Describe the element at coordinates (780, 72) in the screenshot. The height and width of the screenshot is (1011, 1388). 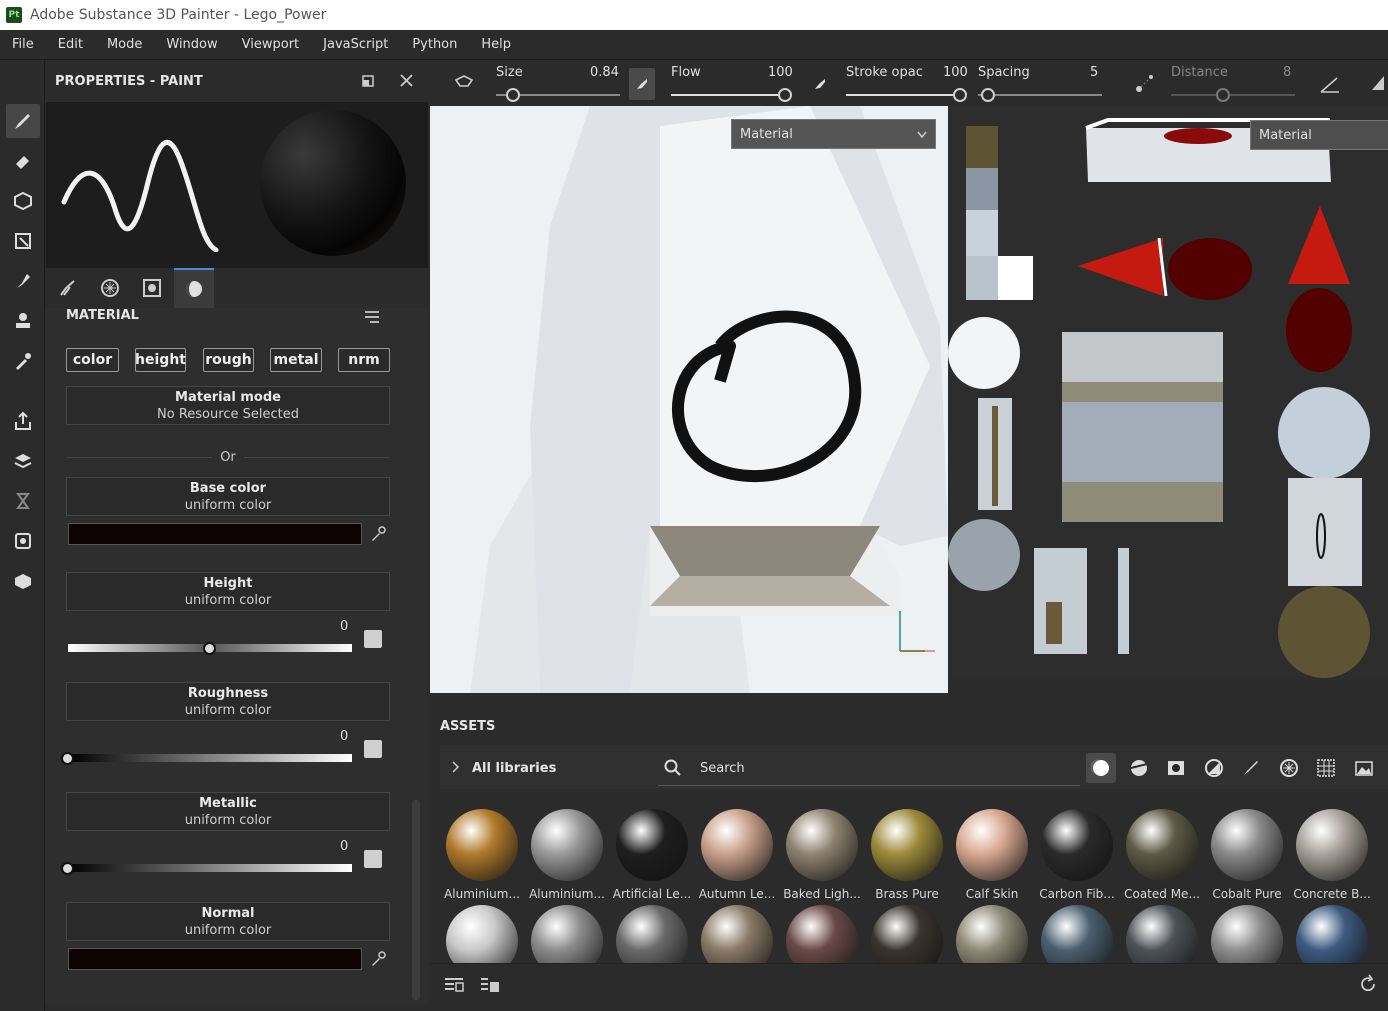
I see `flow-value: 100` at that location.